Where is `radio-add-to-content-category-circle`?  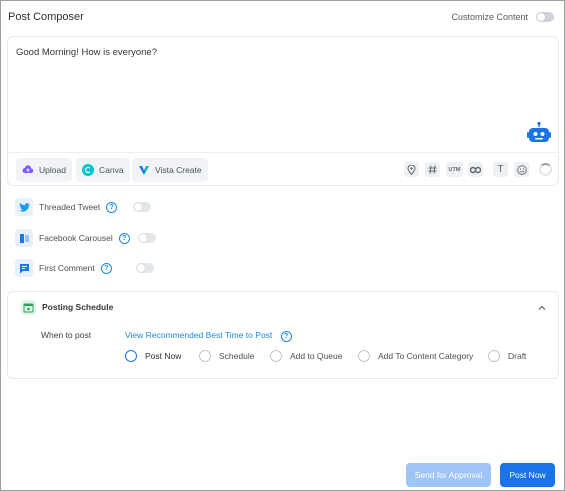
radio-add-to-content-category-circle is located at coordinates (364, 356).